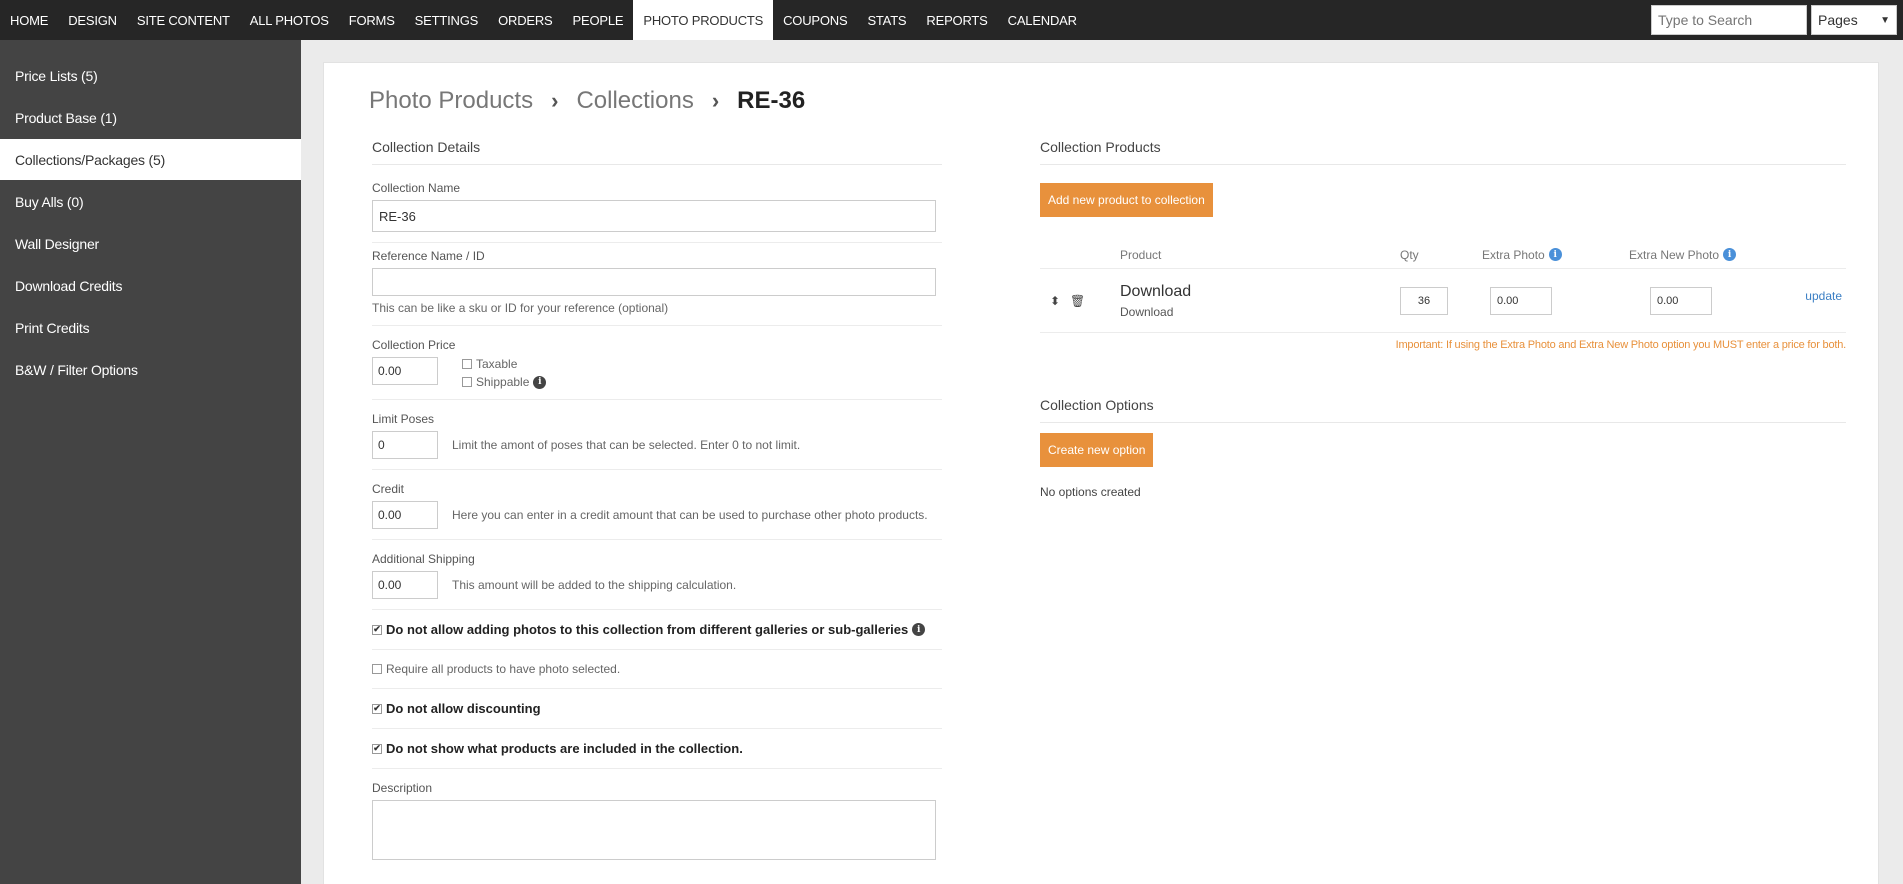 This screenshot has height=884, width=1903. What do you see at coordinates (657, 709) in the screenshot?
I see `option-discounting: ✔ Do not allow discounting` at bounding box center [657, 709].